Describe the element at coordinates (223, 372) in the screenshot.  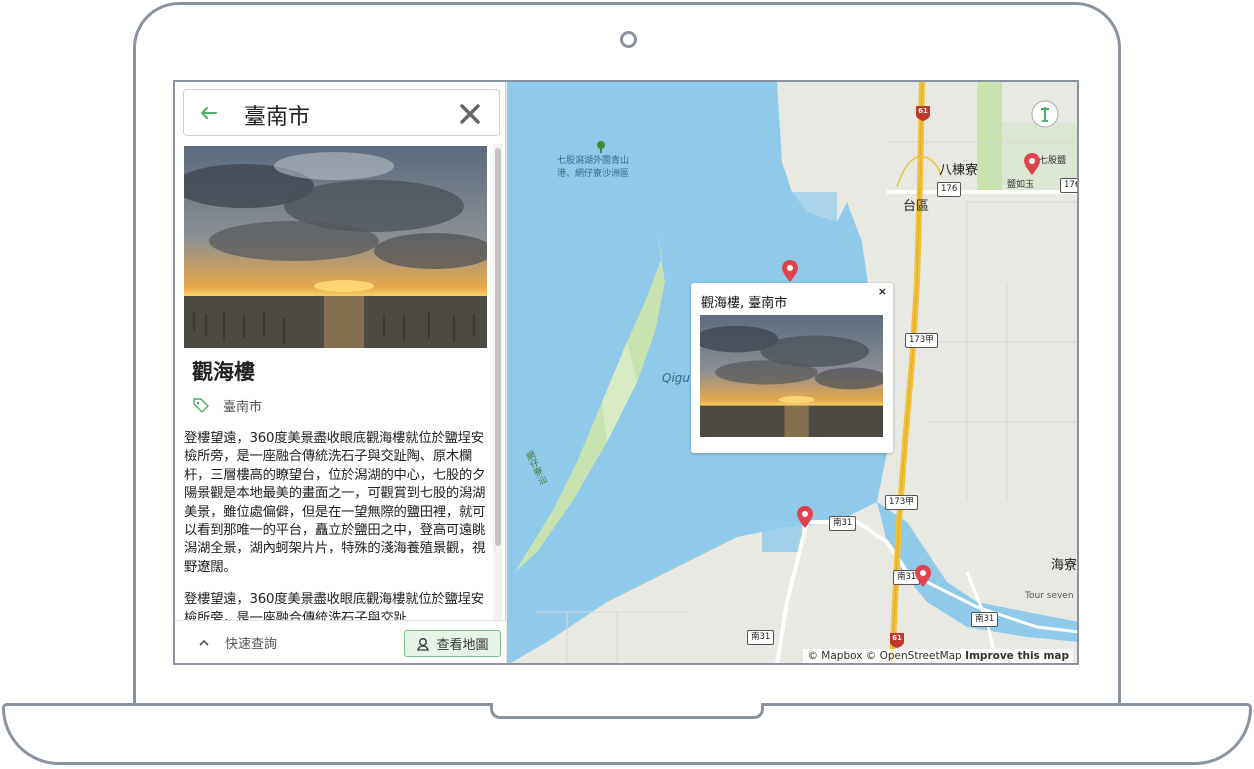
I see `place-title: 觀海樓` at that location.